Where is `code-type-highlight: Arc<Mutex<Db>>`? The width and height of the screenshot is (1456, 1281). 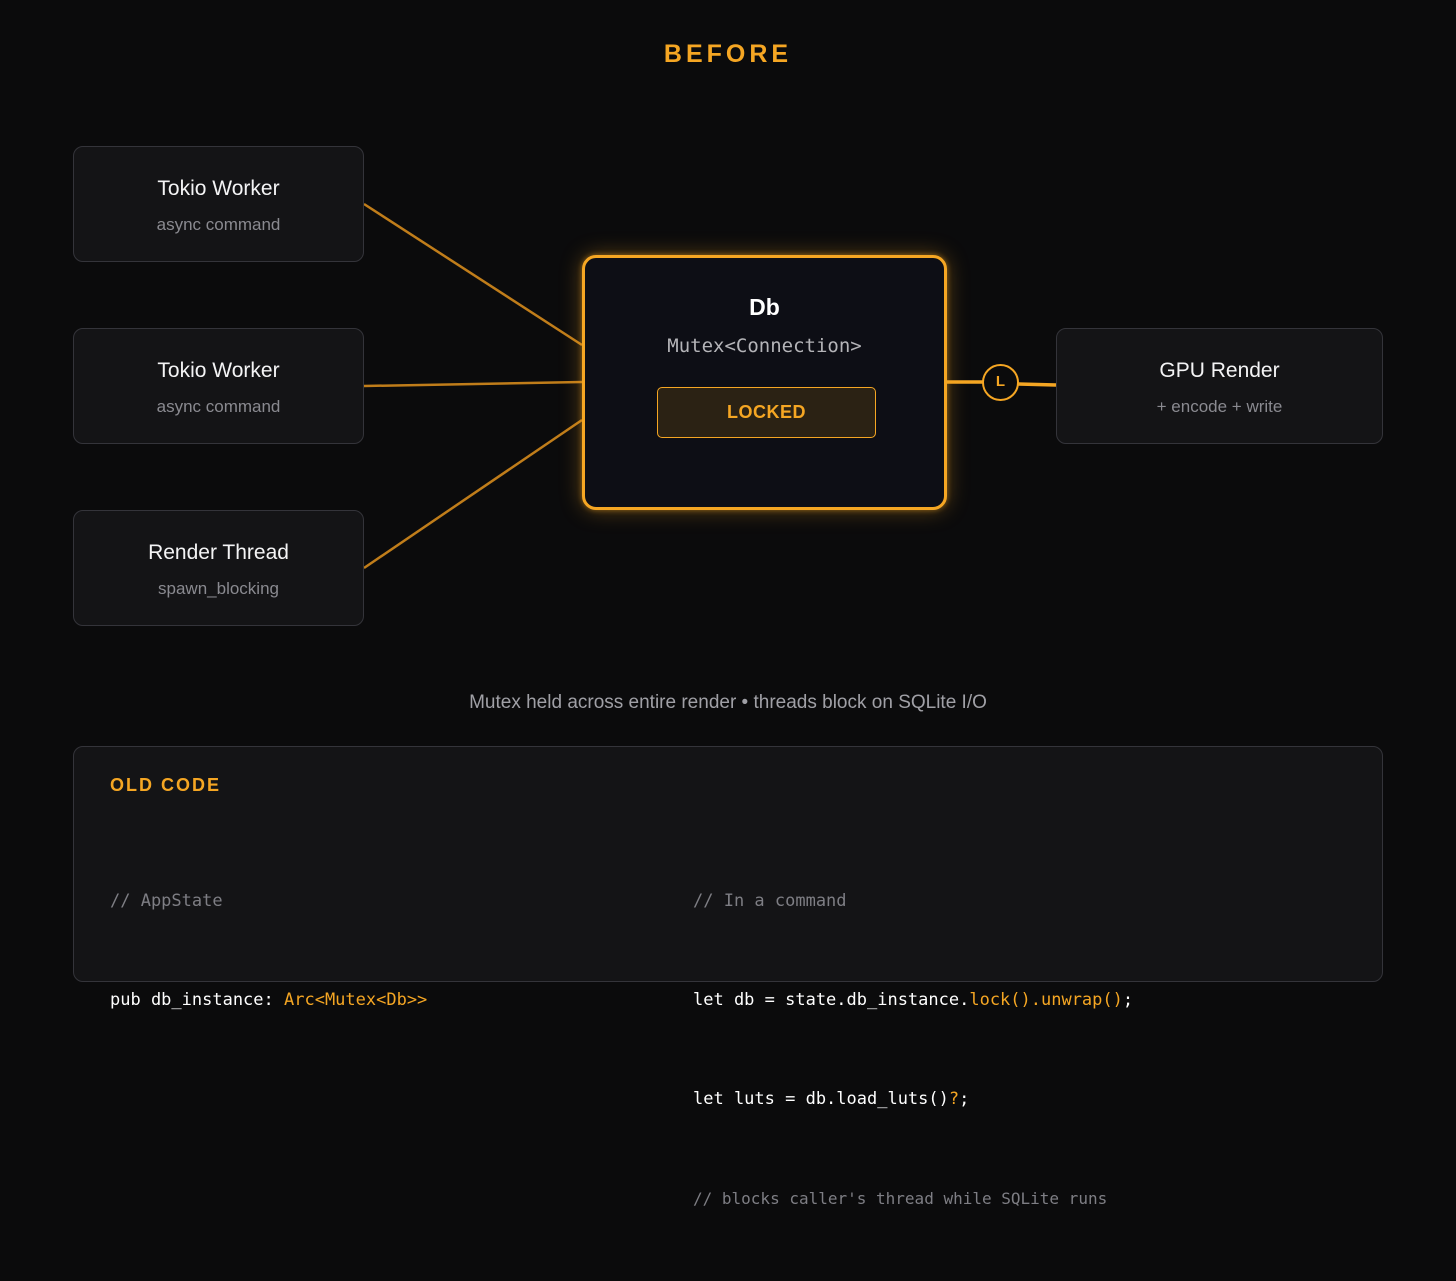 code-type-highlight: Arc<Mutex<Db>> is located at coordinates (356, 1000).